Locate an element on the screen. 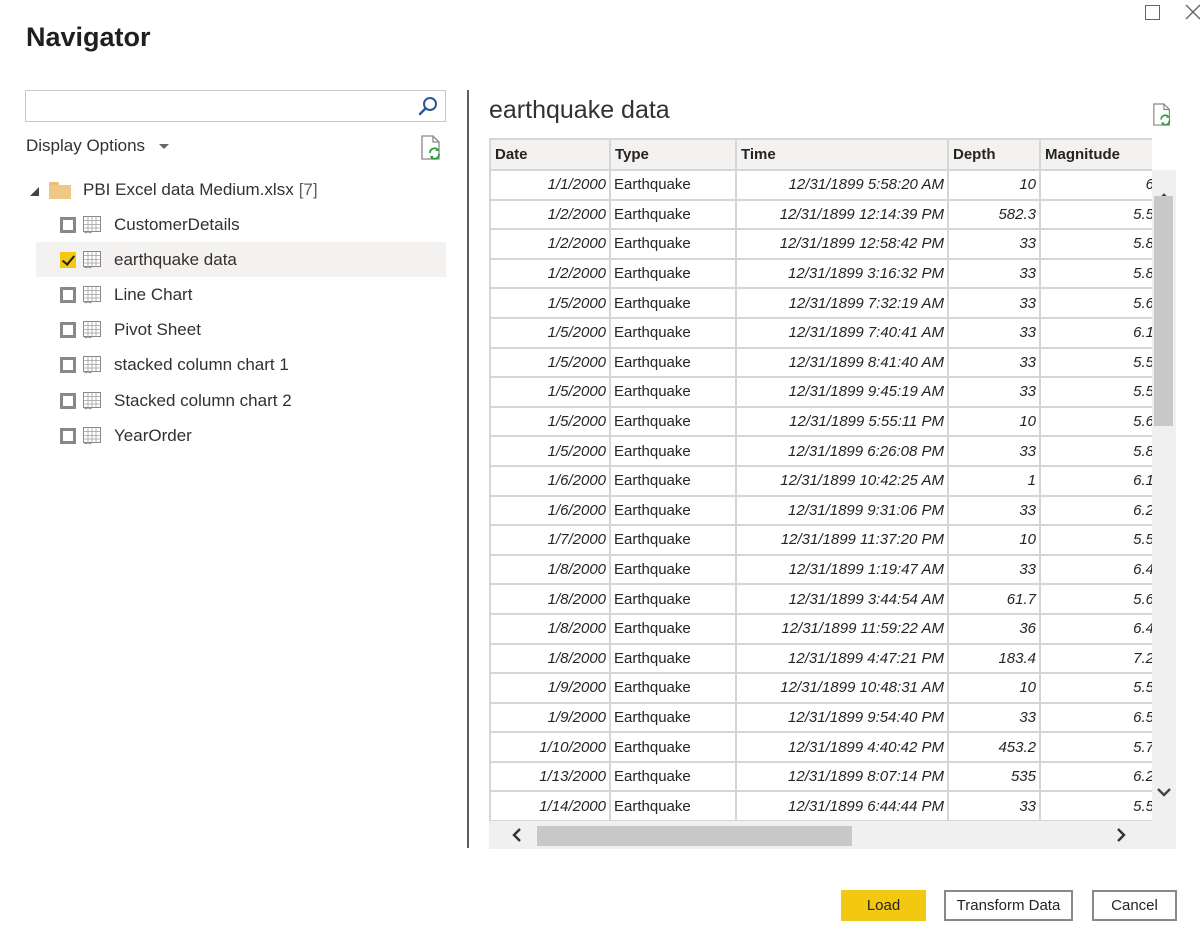  table-cell: 5.5 is located at coordinates (1095, 540).